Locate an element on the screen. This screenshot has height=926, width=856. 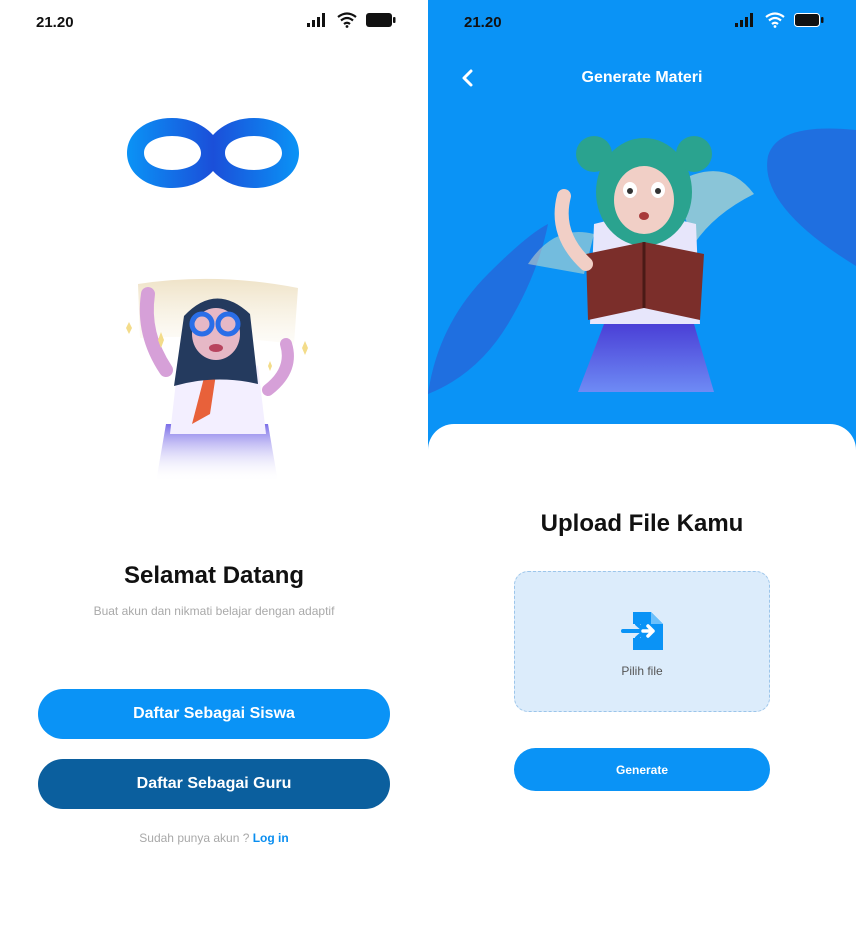
register-teacher-button: Daftar Sebagai Guru is located at coordinates (214, 784).